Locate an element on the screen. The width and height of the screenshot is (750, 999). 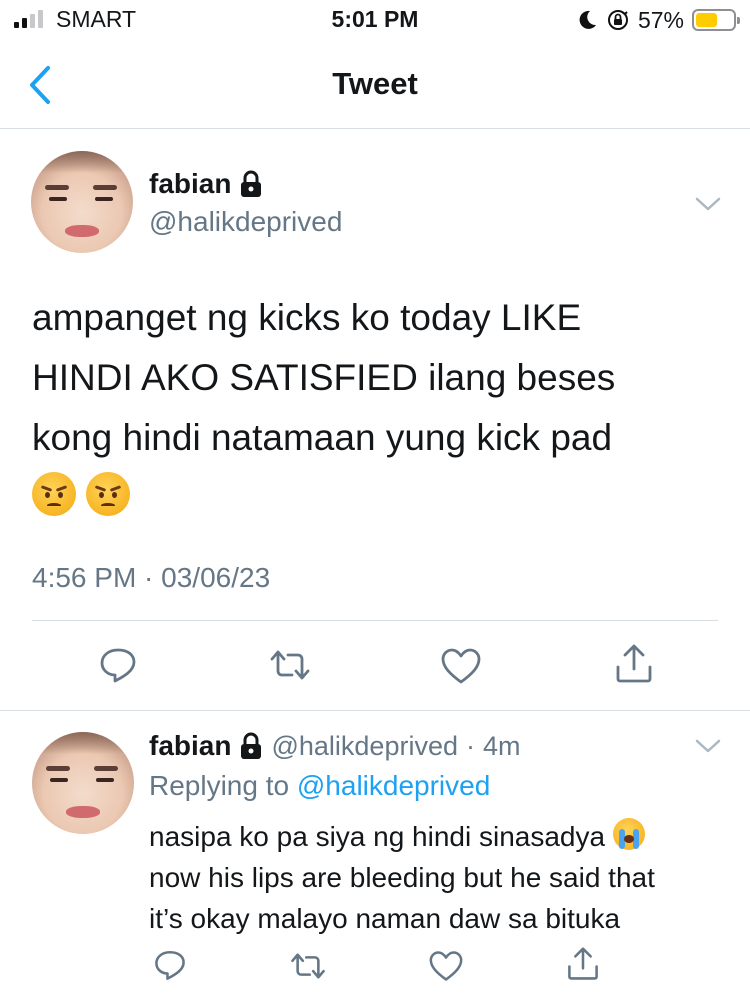
reply-text-segment: nasipa ko pa siya ng hindi sinasadya is located at coordinates (377, 836).